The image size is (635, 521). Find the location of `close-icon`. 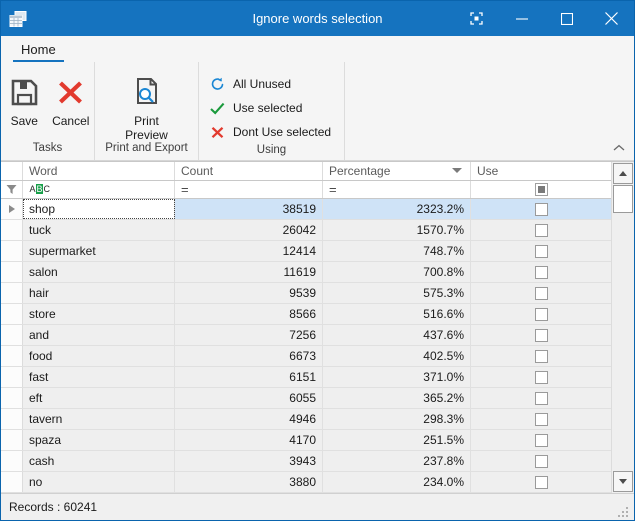

close-icon is located at coordinates (611, 18).